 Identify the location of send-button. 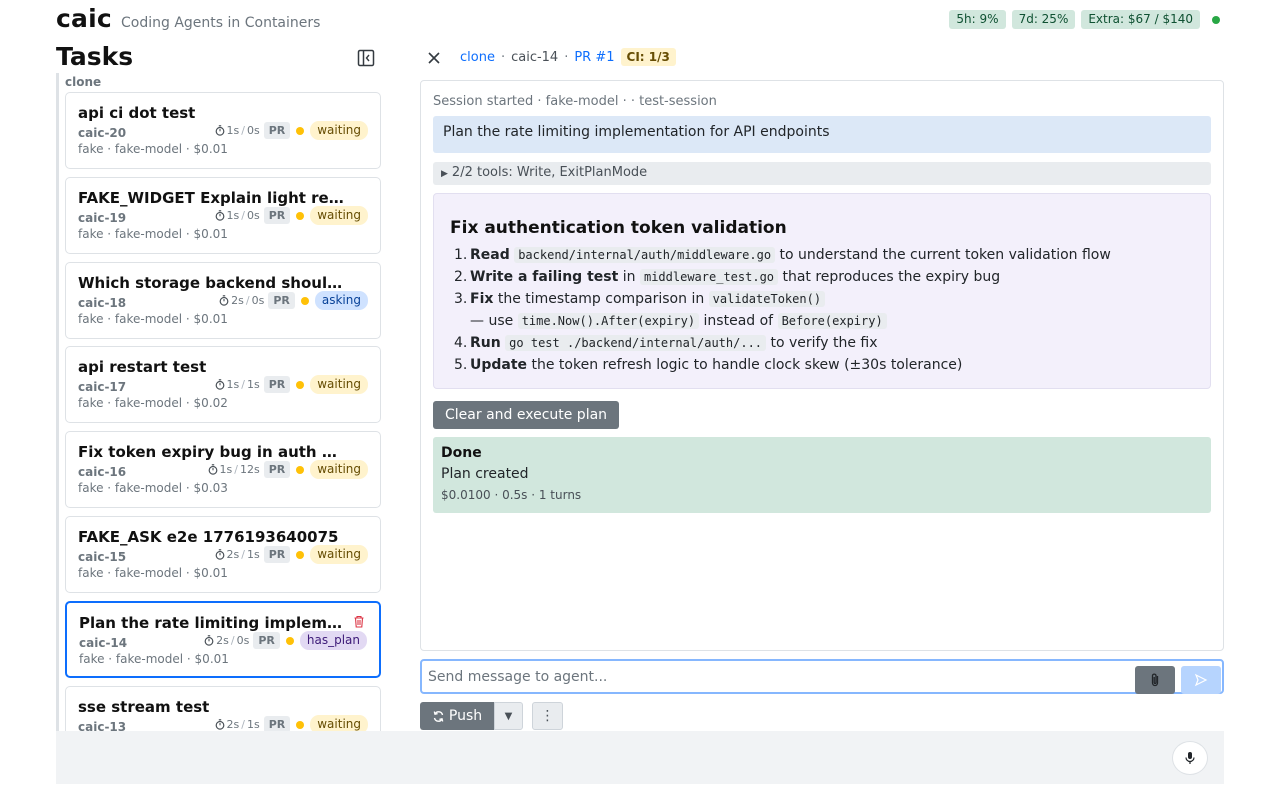
(1201, 680).